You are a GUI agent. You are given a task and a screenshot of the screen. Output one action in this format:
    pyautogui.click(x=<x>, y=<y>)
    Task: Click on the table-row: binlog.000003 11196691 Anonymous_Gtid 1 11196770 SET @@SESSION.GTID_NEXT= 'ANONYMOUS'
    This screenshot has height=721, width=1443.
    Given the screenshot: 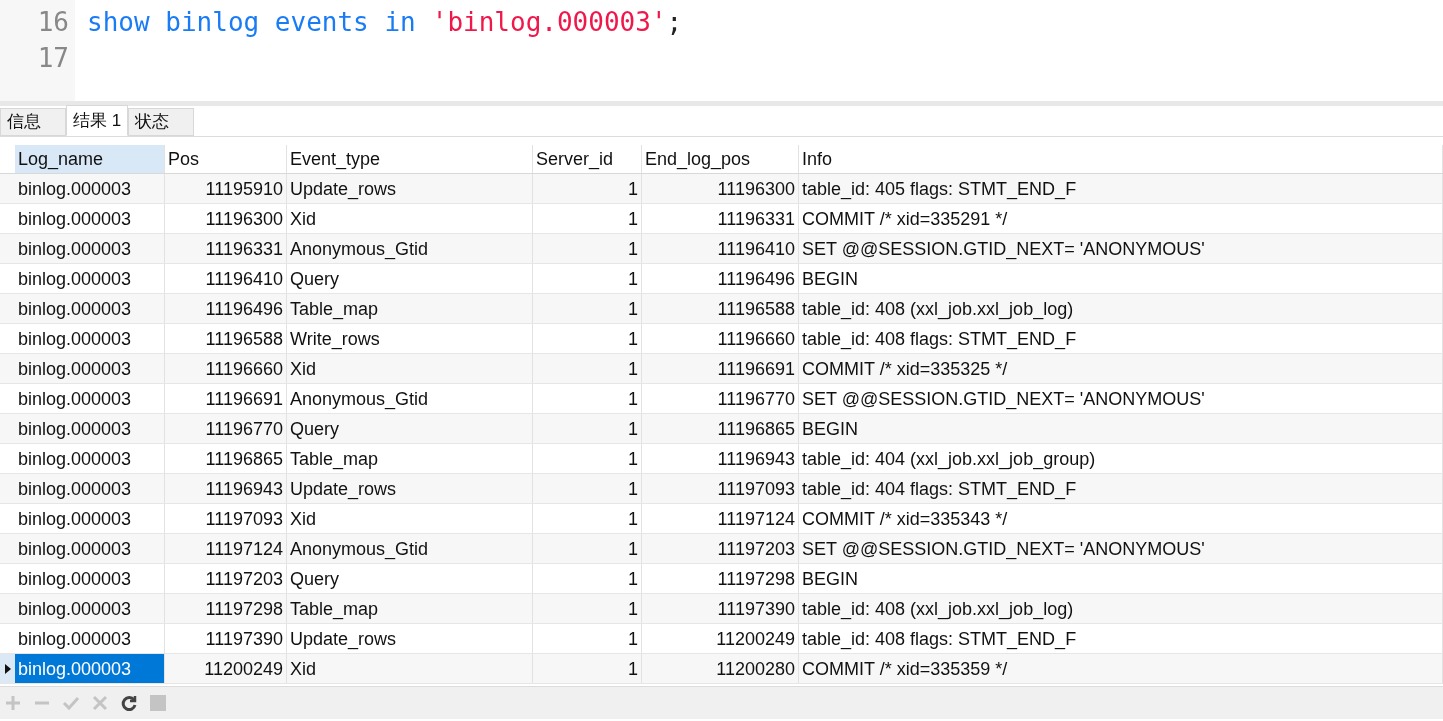 What is the action you would take?
    pyautogui.click(x=721, y=399)
    